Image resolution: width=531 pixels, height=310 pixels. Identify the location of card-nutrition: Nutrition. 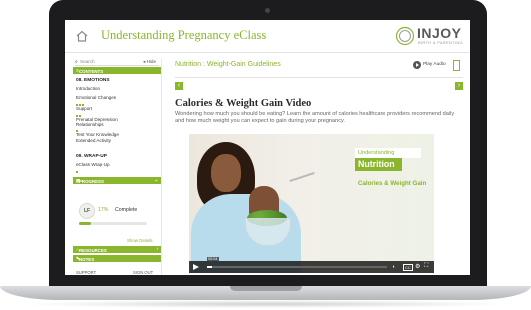
(378, 164).